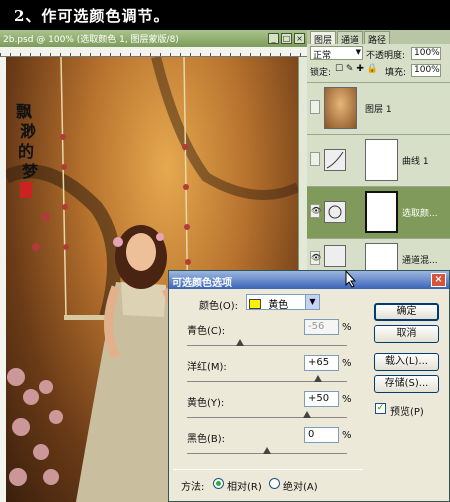  I want to click on cyan-slider-thumb, so click(240, 342).